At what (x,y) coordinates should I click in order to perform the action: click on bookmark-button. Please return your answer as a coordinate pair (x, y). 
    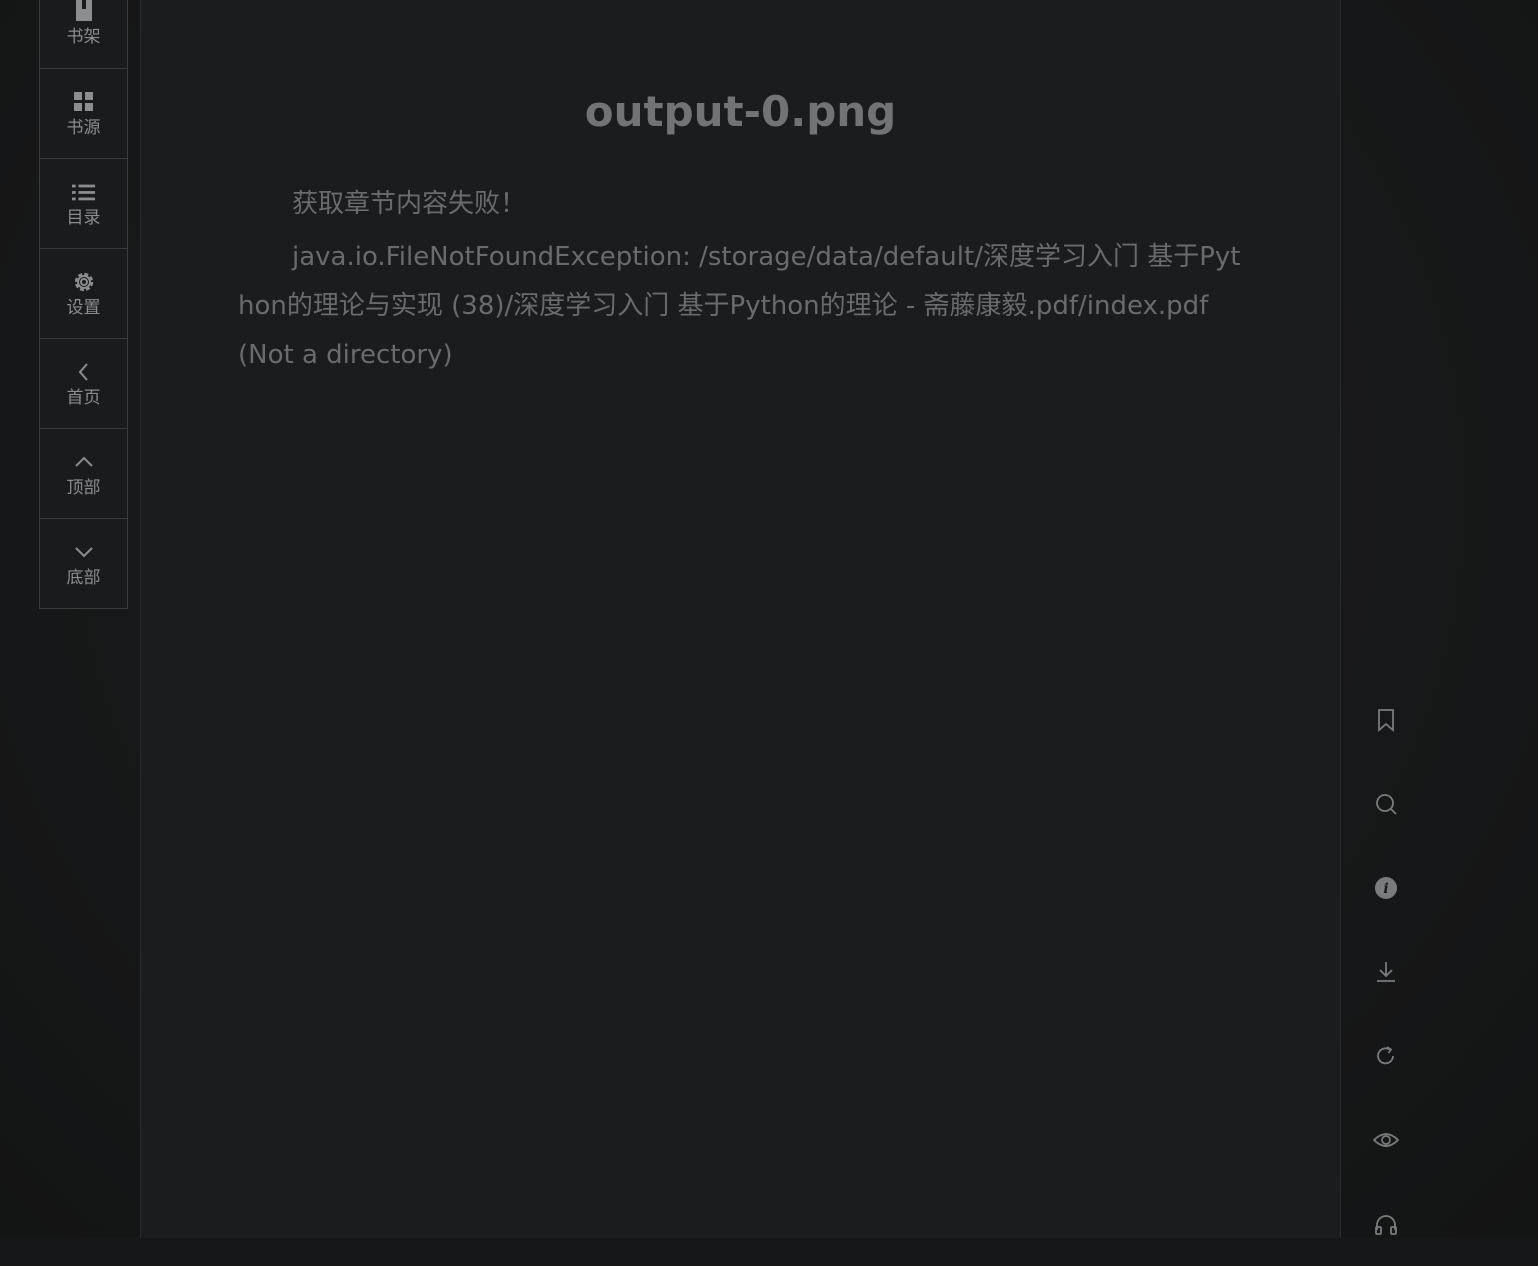
    Looking at the image, I should click on (1386, 720).